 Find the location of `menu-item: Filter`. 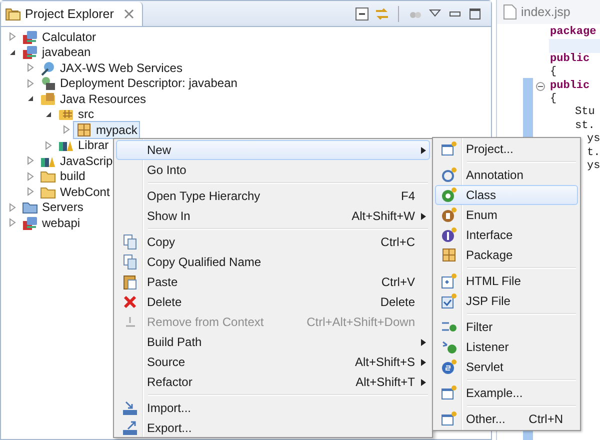

menu-item: Filter is located at coordinates (506, 327).